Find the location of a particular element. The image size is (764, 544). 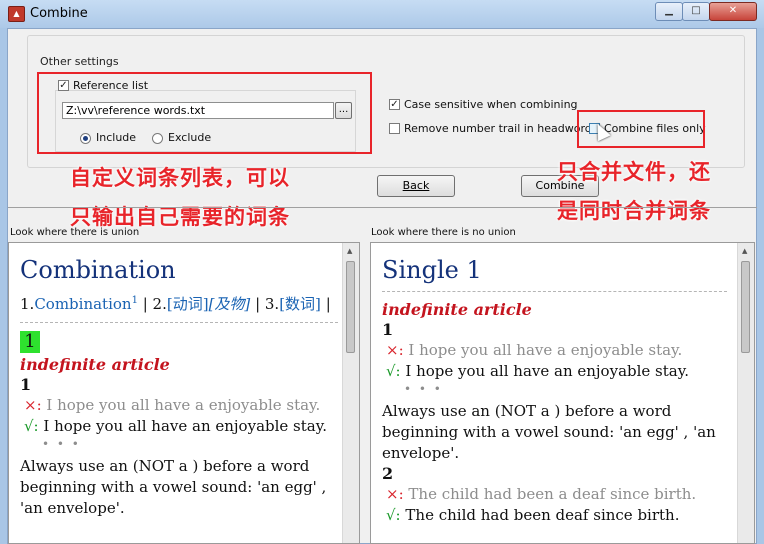

entry-headword: Single 1 is located at coordinates (432, 270).